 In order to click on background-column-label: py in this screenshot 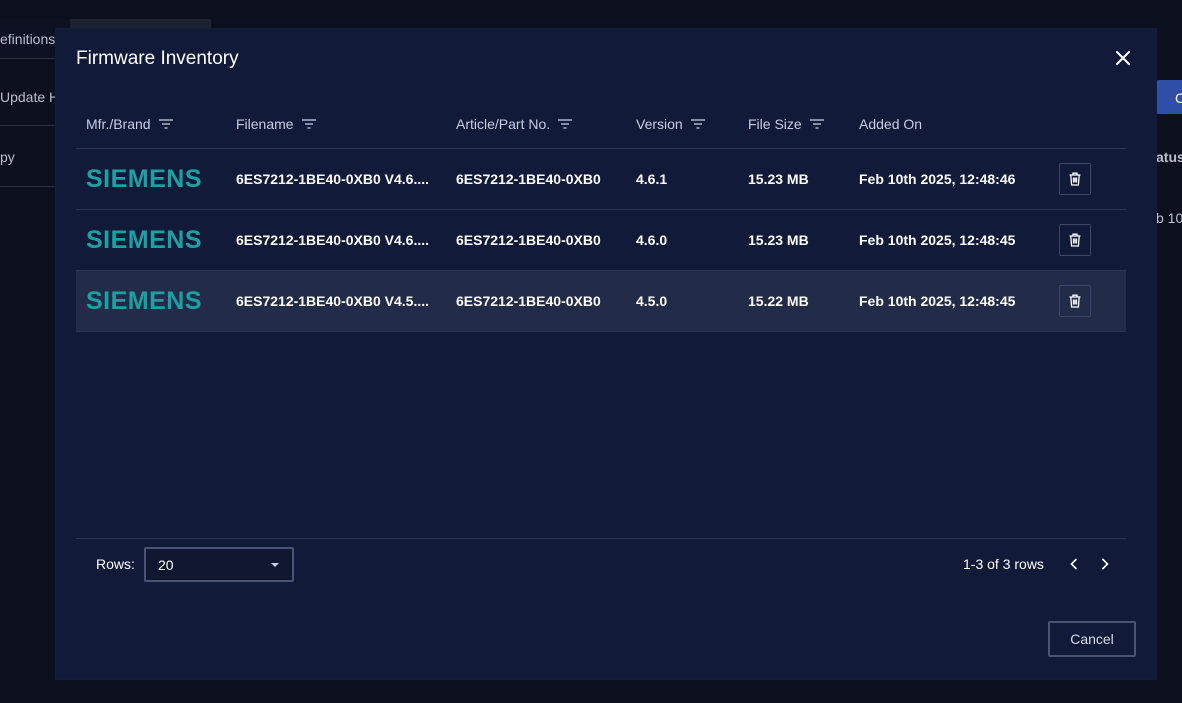, I will do `click(7, 157)`.